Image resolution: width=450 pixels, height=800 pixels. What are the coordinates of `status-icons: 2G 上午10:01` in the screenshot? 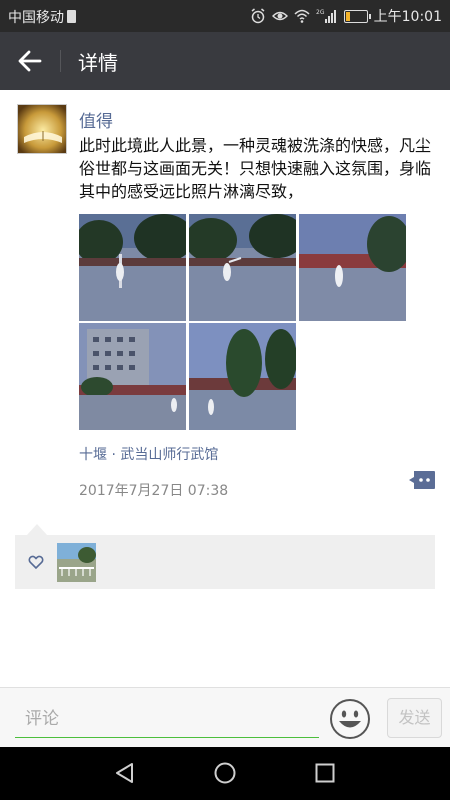 It's located at (346, 16).